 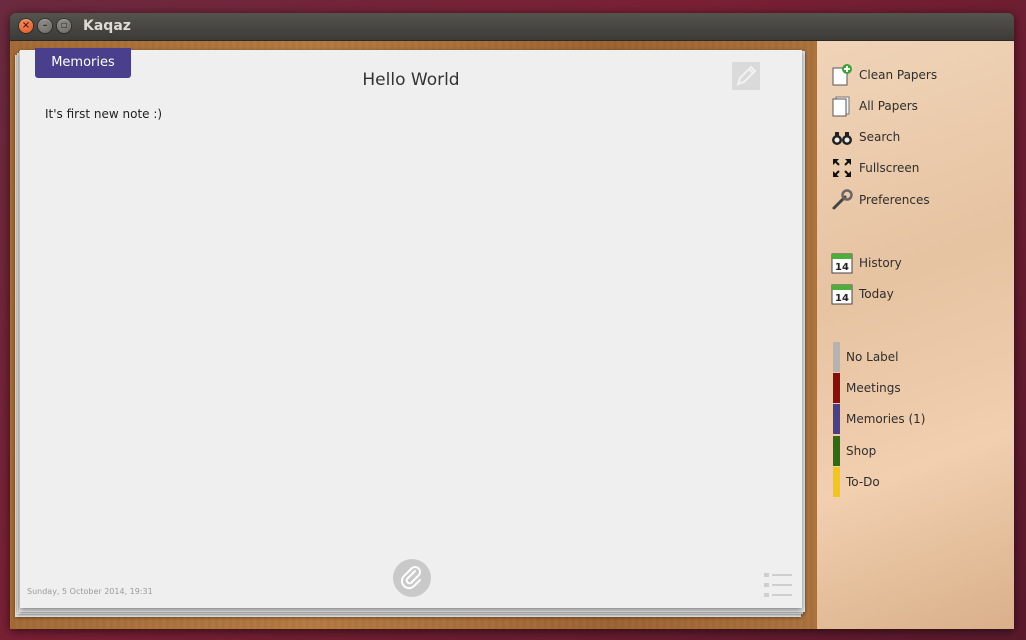 I want to click on menu-item-history: 14 History, so click(x=866, y=263).